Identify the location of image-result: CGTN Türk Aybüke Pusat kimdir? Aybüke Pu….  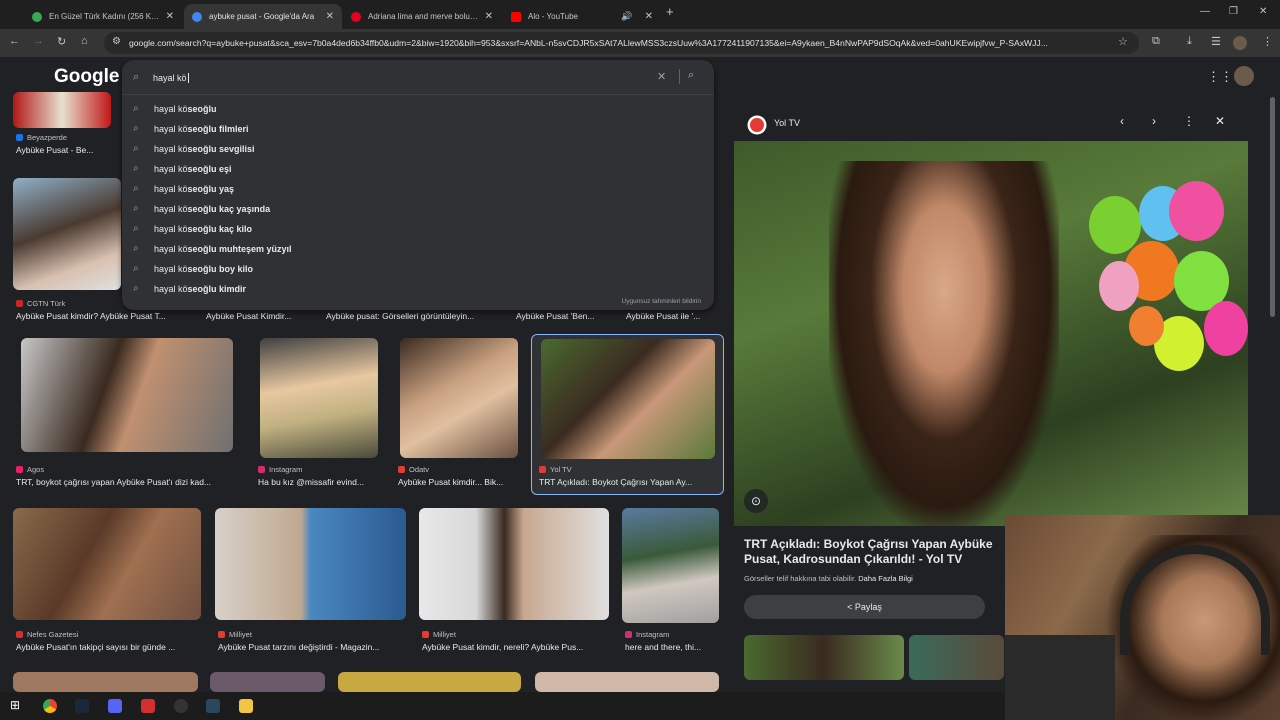
(89, 253).